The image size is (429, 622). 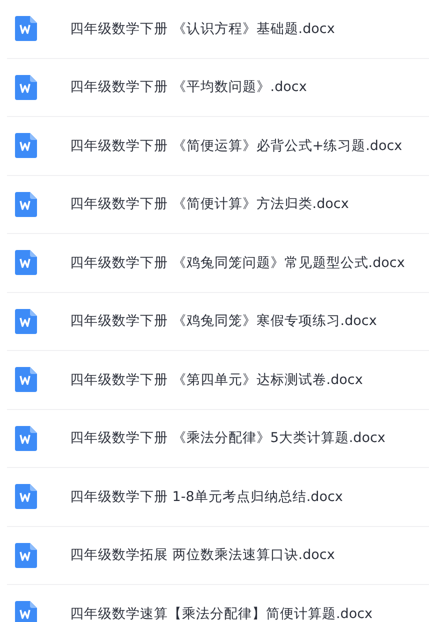 I want to click on file-name: 四年级数学下册 《第四单元》达标测试卷.docx, so click(x=216, y=379).